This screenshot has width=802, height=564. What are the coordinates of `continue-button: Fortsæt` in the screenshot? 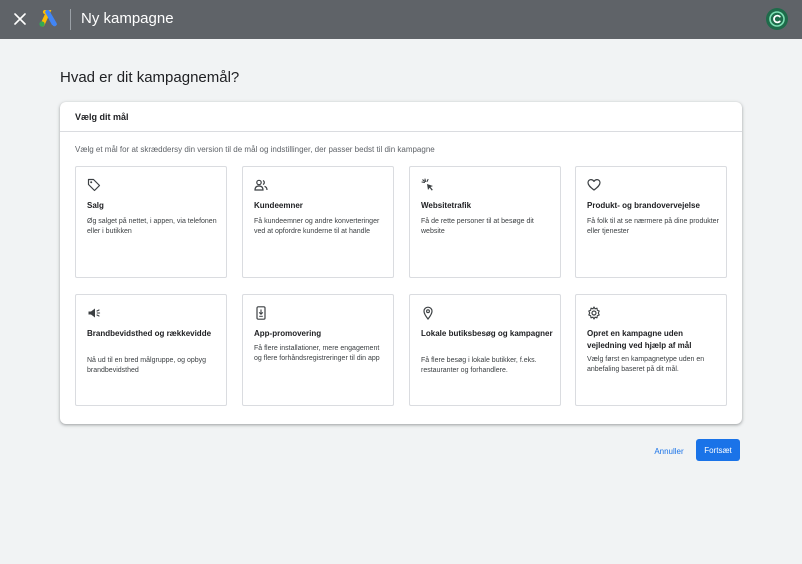 It's located at (718, 450).